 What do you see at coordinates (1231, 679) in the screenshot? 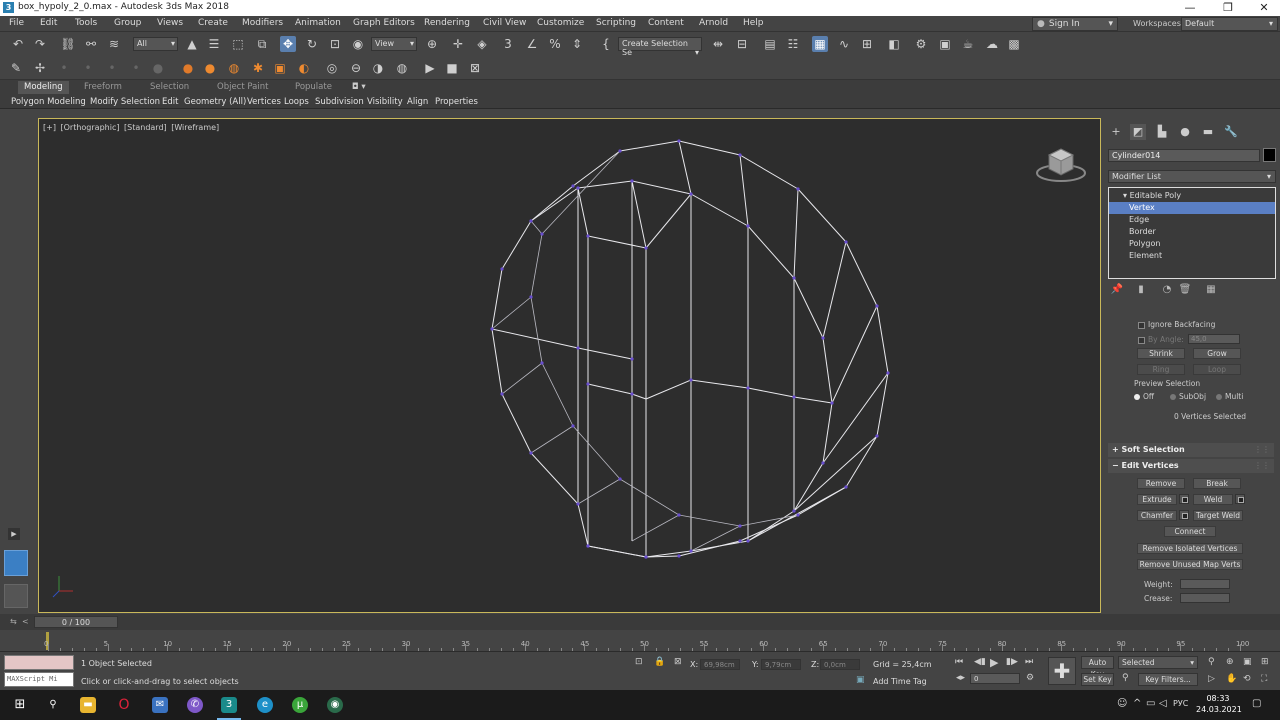
I see `pan-icon: ✋` at bounding box center [1231, 679].